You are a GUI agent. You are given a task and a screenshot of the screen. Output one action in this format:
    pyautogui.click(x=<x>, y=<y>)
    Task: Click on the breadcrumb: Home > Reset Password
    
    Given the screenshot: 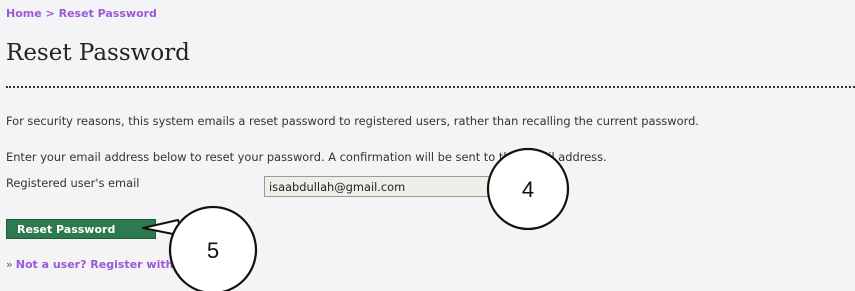 What is the action you would take?
    pyautogui.click(x=81, y=13)
    